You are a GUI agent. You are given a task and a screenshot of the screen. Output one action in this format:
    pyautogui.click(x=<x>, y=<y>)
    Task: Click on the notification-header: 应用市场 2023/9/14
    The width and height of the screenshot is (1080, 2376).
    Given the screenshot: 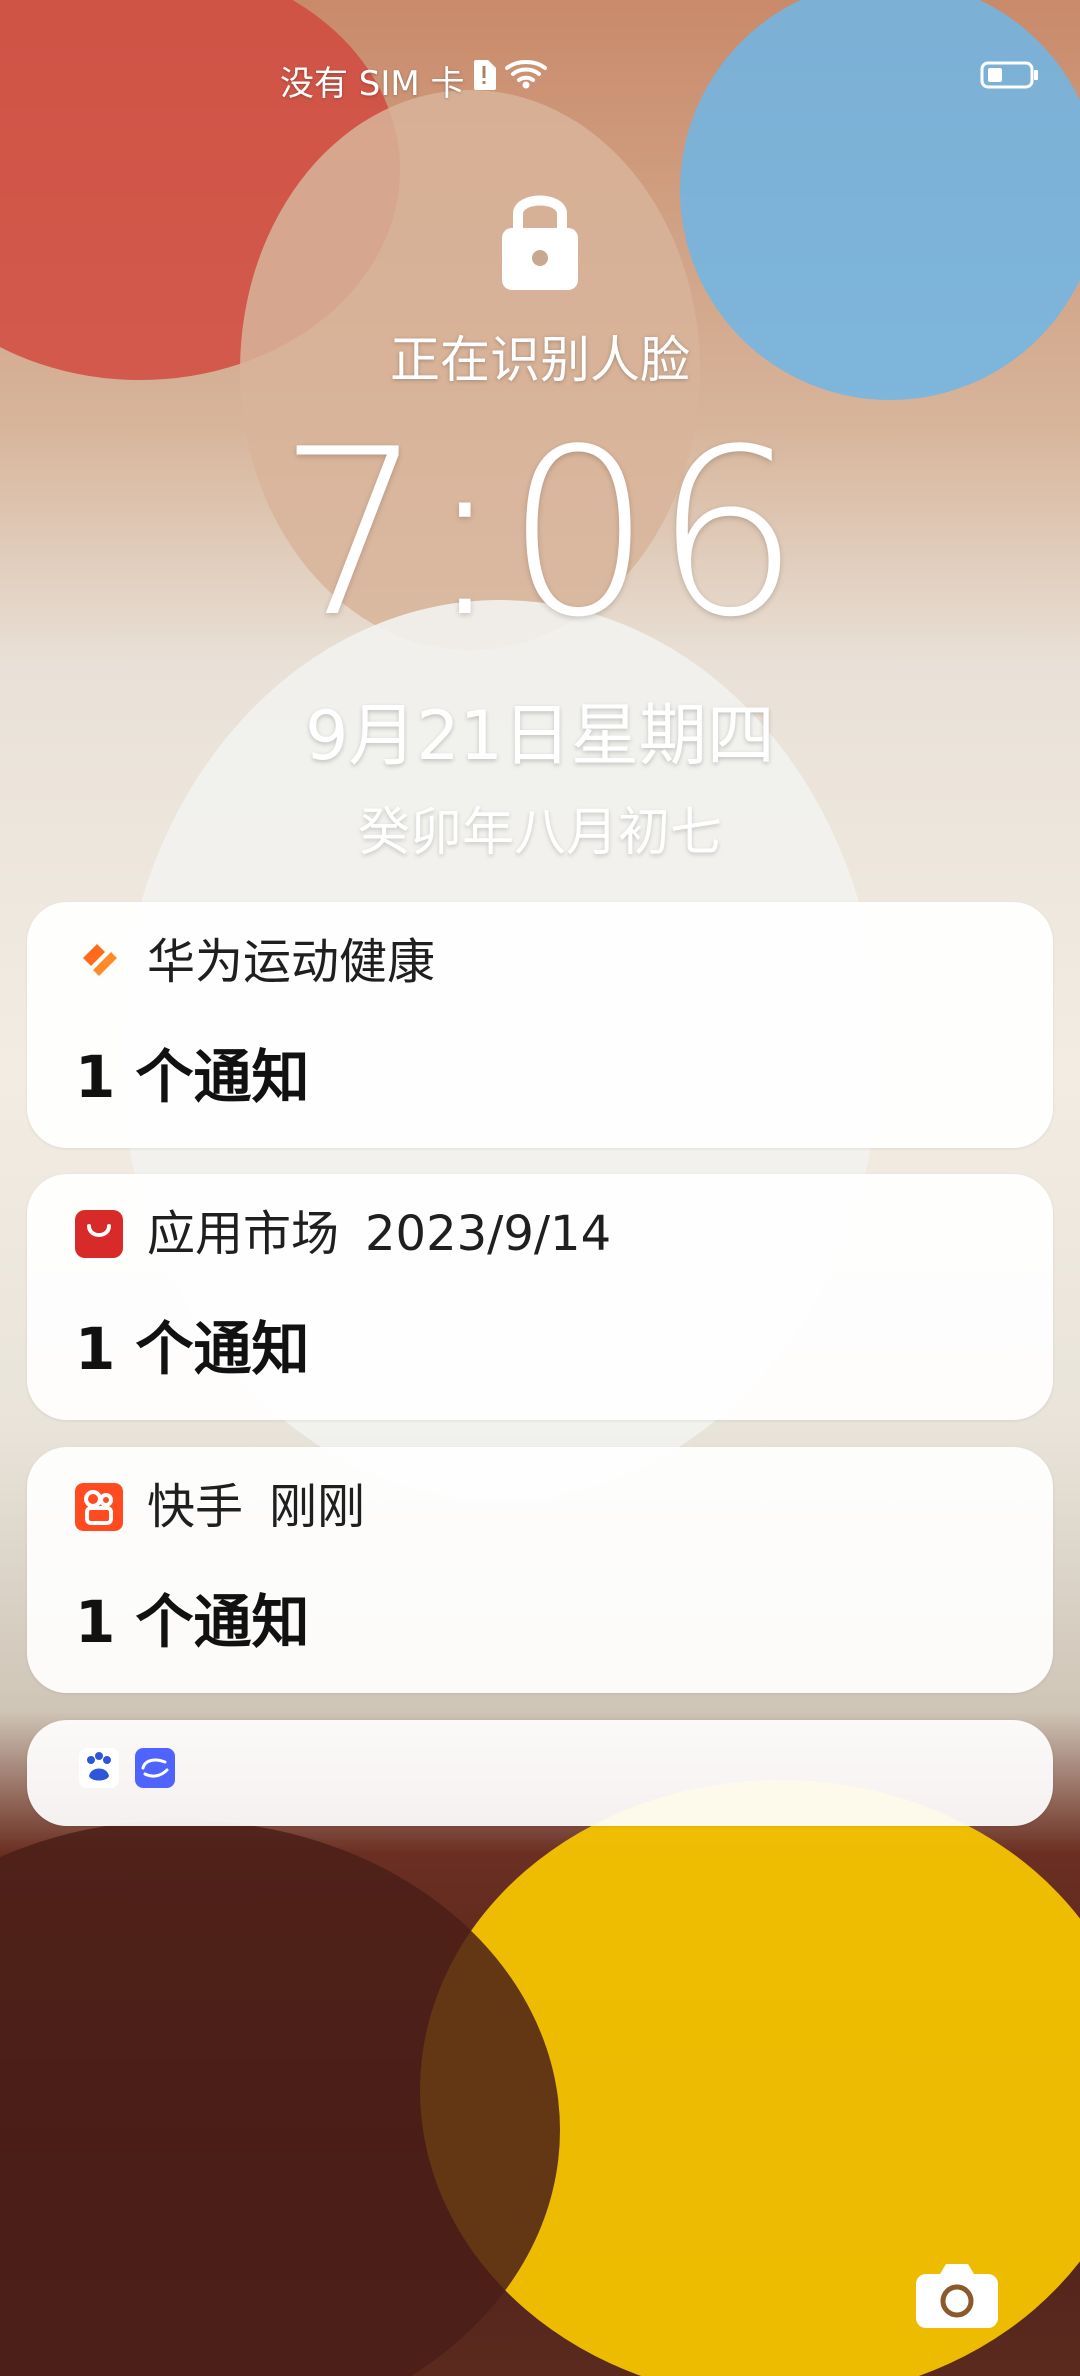 What is the action you would take?
    pyautogui.click(x=343, y=1234)
    